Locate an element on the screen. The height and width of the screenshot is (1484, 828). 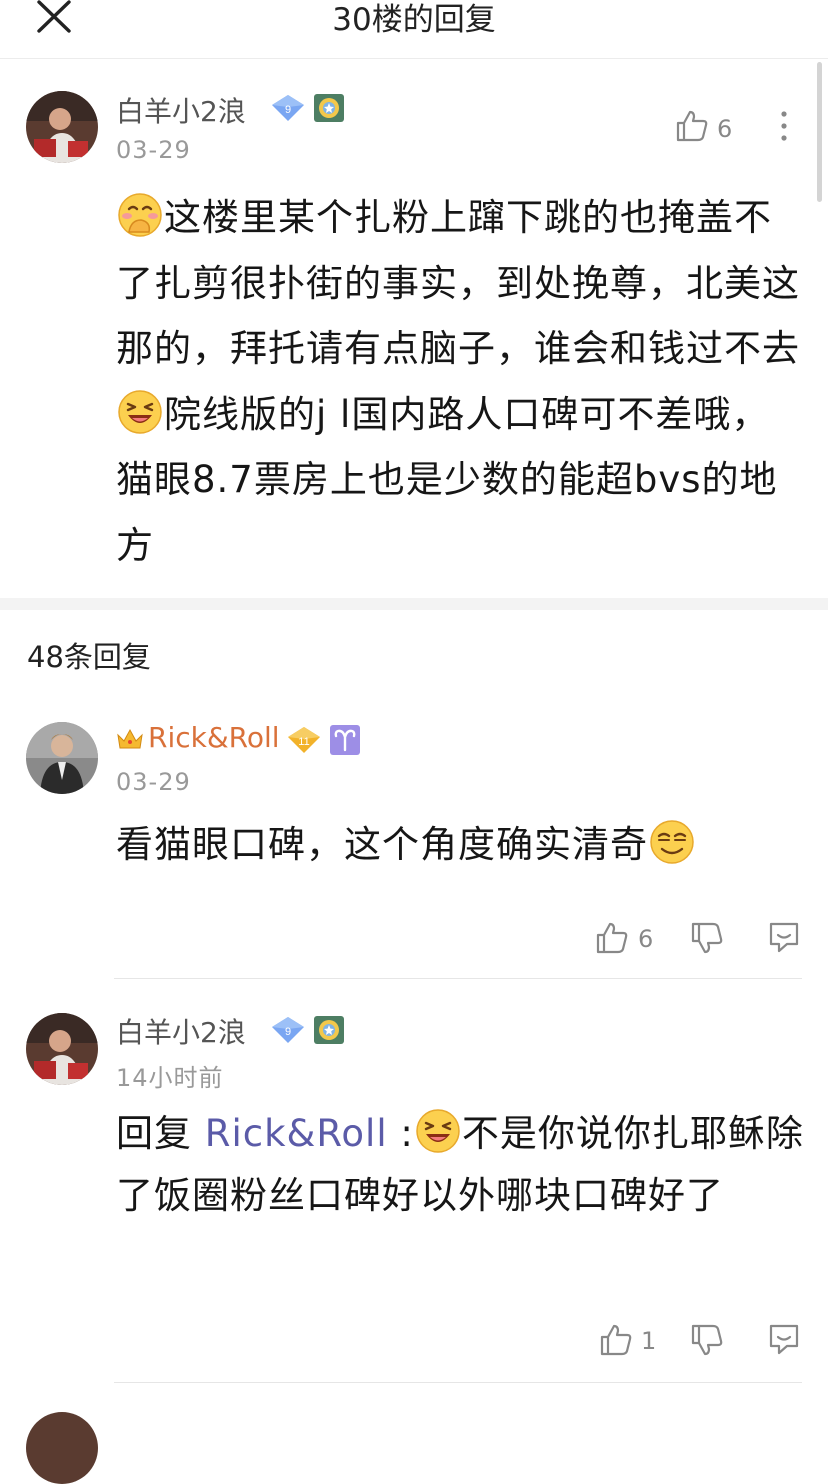
post-time: 03-29 is located at coordinates (153, 150).